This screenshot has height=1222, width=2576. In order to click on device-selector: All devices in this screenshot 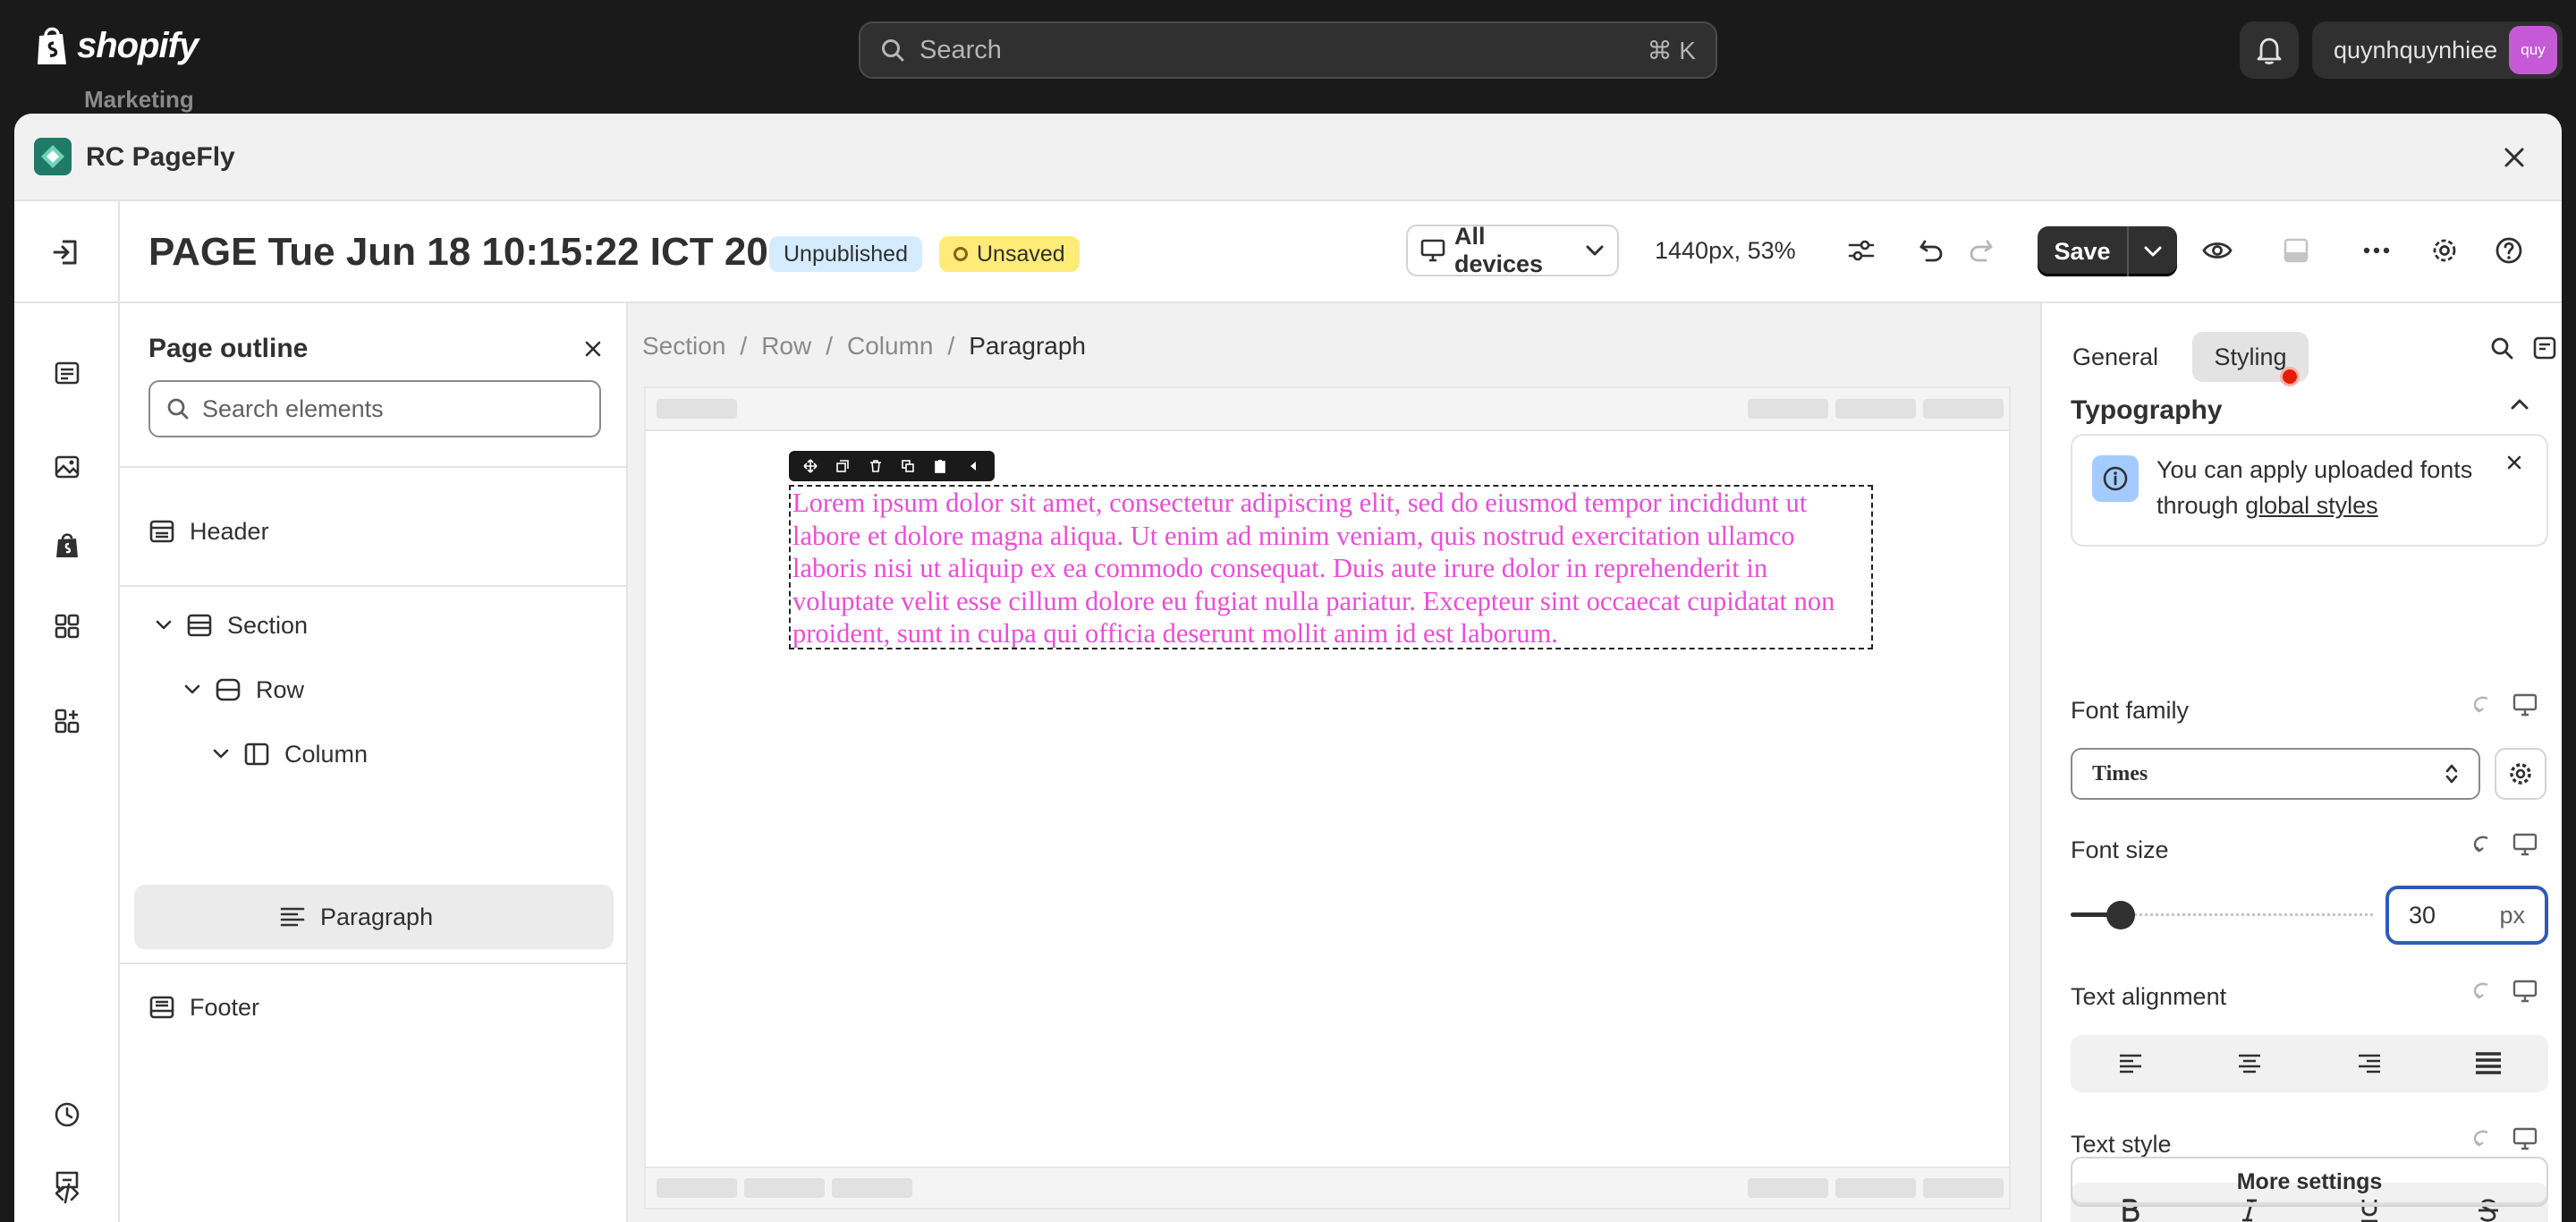, I will do `click(1512, 250)`.